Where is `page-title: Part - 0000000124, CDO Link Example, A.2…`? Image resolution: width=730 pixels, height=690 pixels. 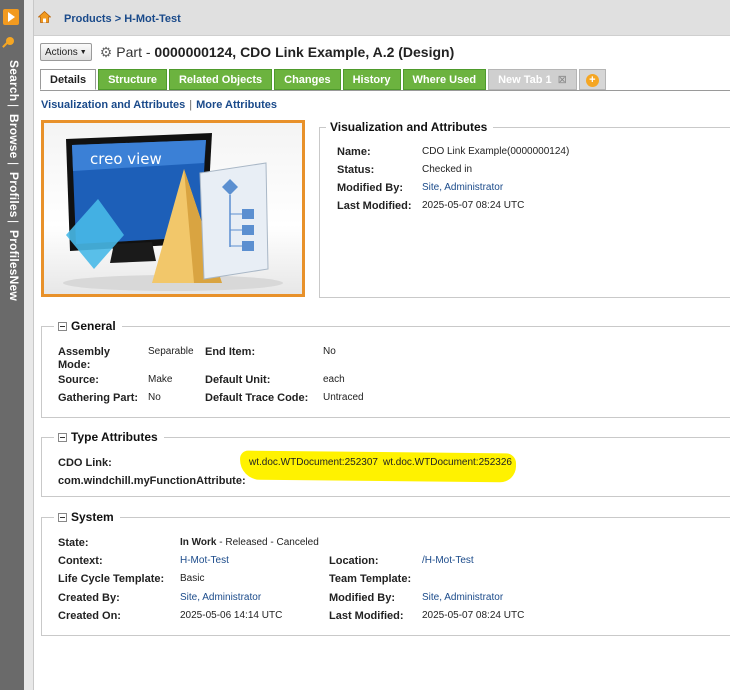 page-title: Part - 0000000124, CDO Link Example, A.2… is located at coordinates (285, 52).